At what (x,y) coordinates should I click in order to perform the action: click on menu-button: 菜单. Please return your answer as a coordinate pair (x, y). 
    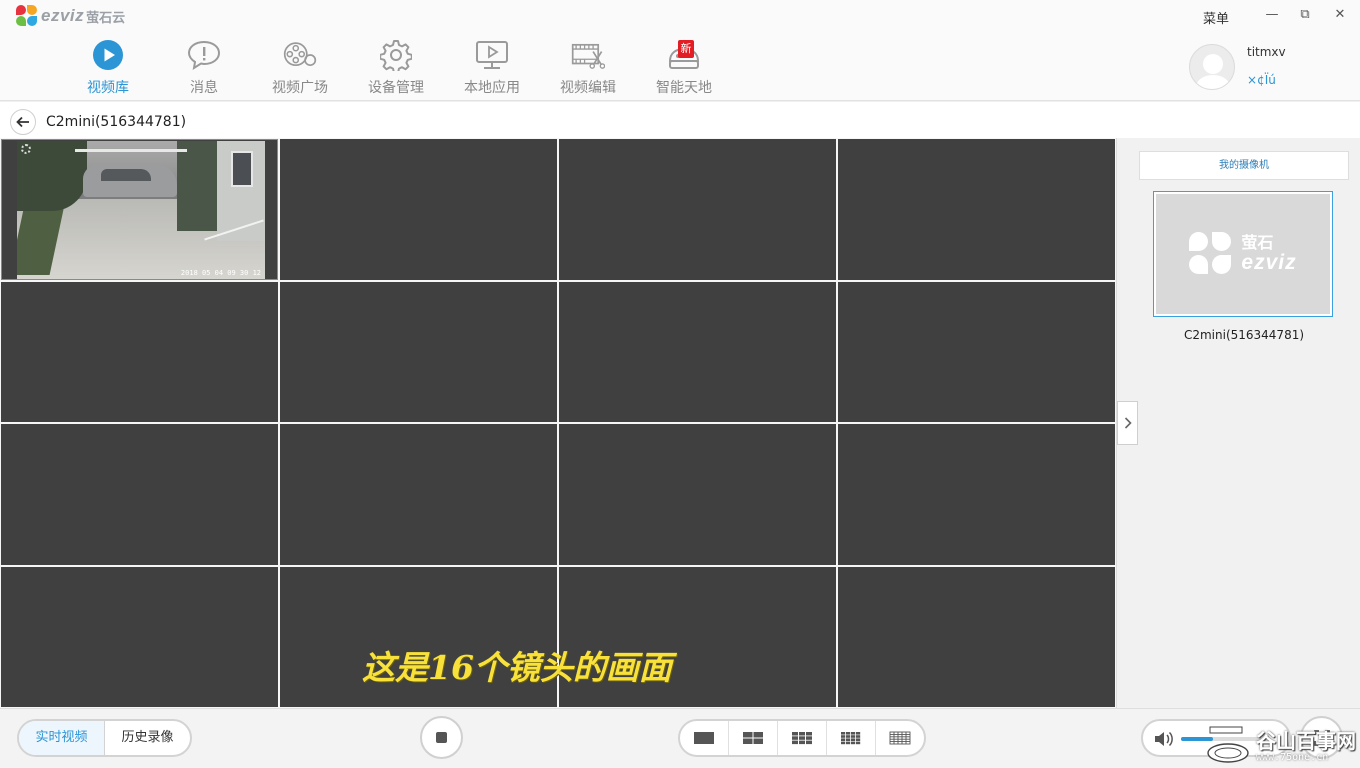
    Looking at the image, I should click on (1216, 17).